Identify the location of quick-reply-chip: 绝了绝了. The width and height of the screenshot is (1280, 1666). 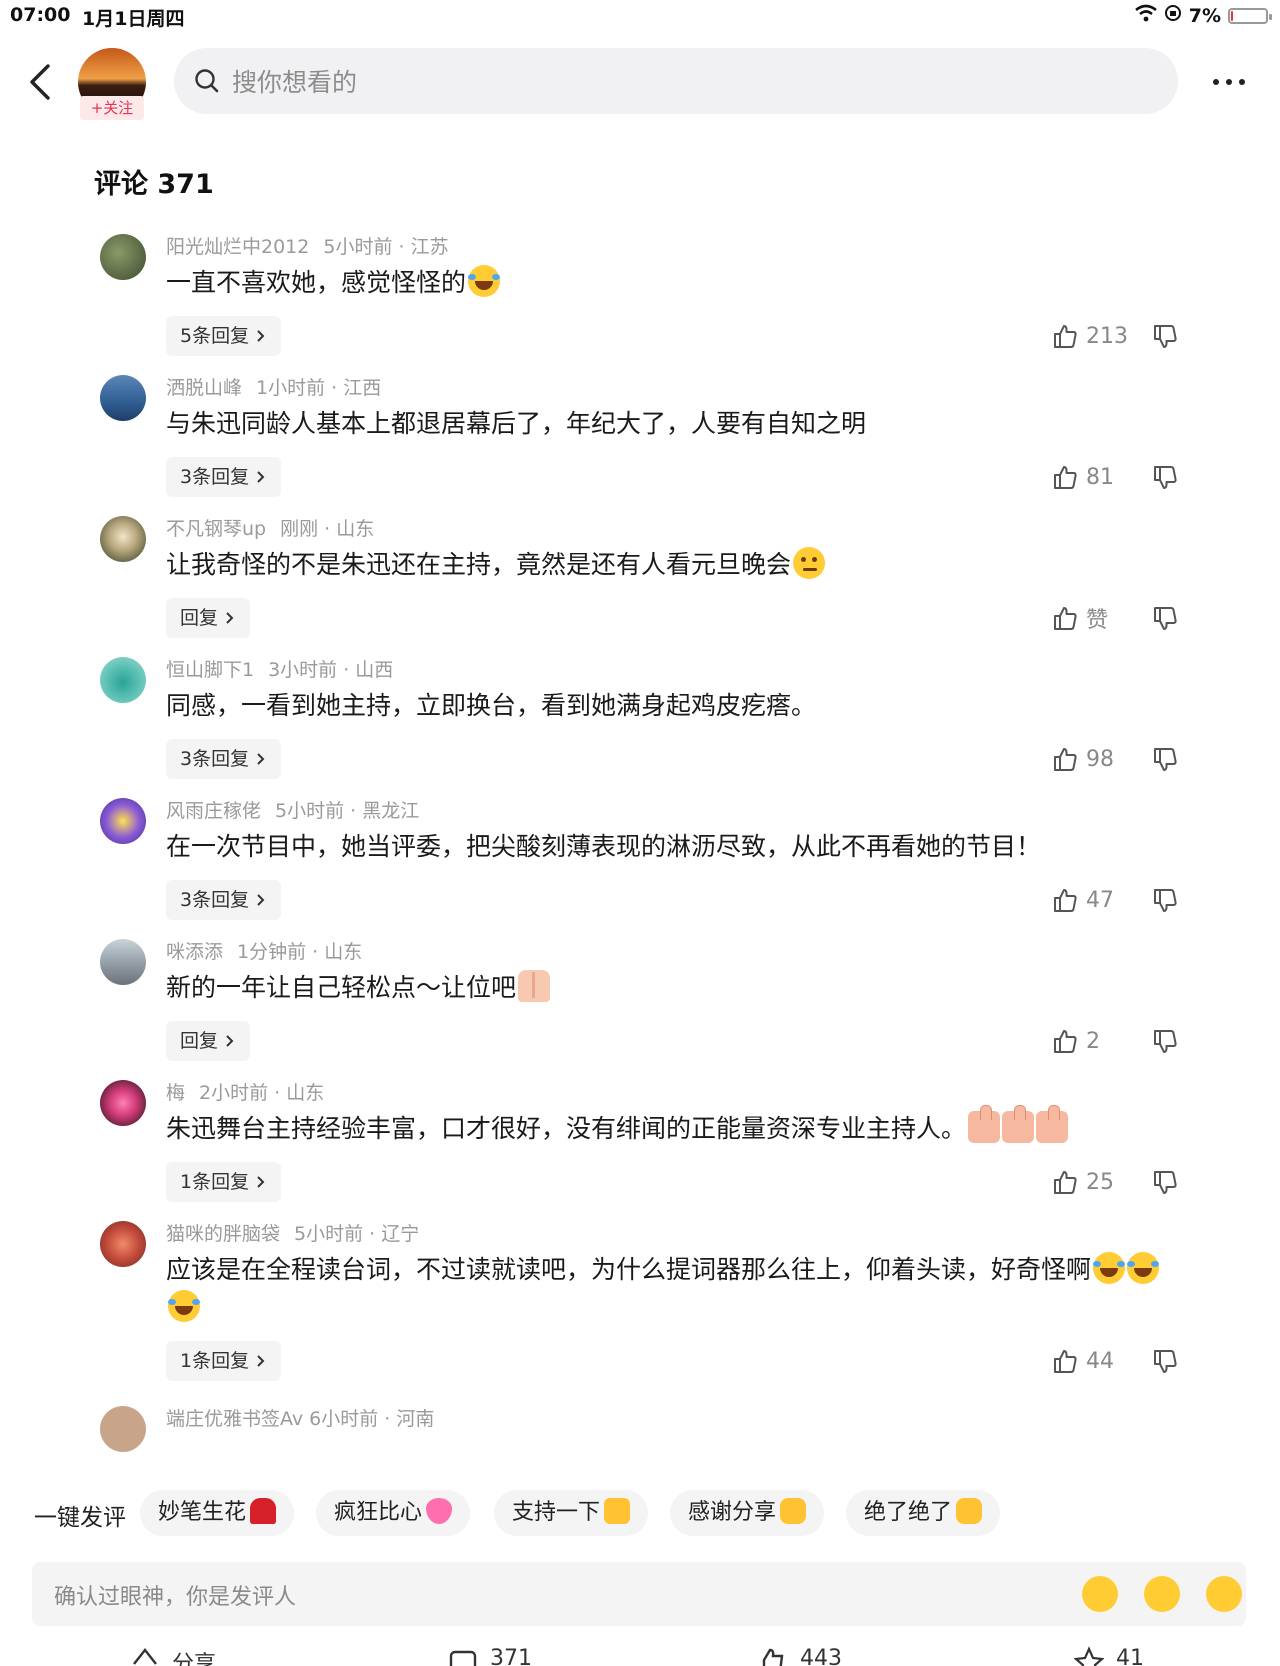
(923, 1513).